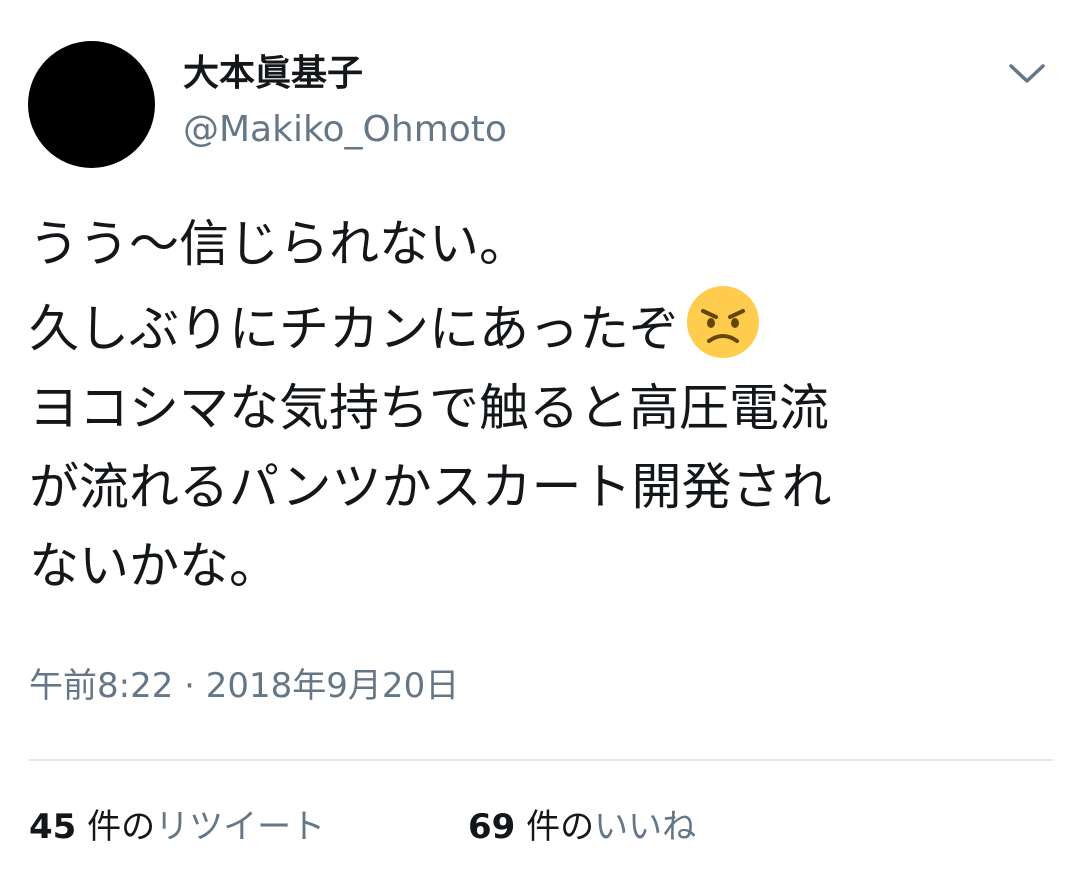 The image size is (1080, 873). I want to click on retweet-count-unit: 件の, so click(121, 827).